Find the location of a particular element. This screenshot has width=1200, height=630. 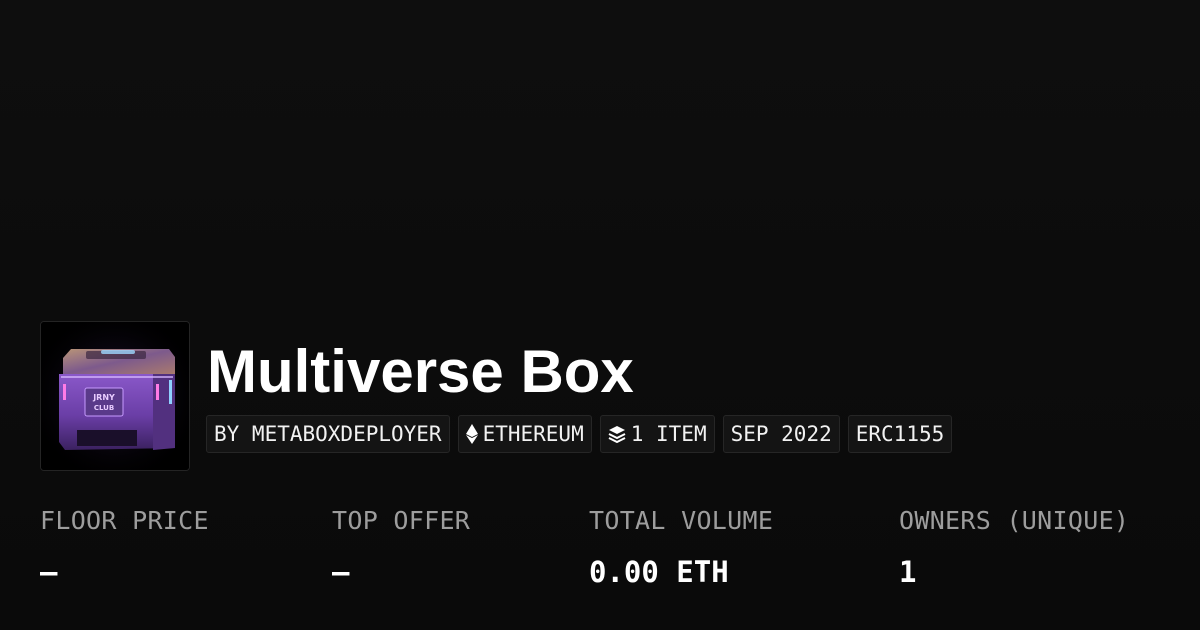

token-standard-label: ERC1155 is located at coordinates (900, 434).